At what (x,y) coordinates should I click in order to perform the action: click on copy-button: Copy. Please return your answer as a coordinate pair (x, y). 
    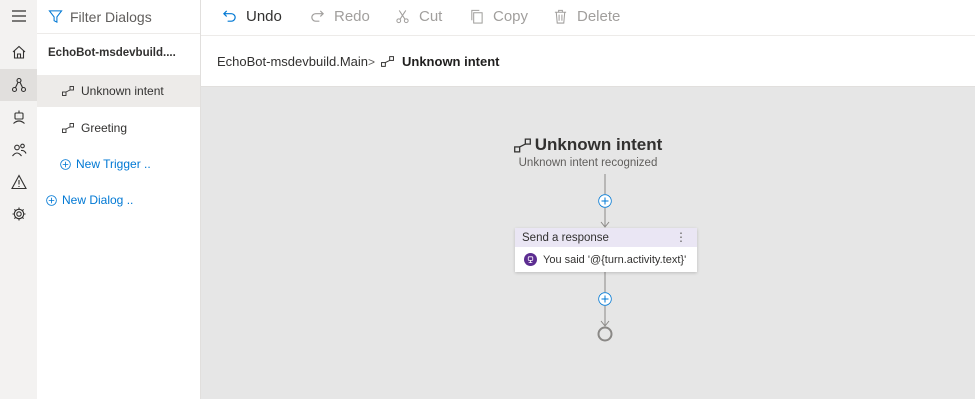
    Looking at the image, I should click on (498, 16).